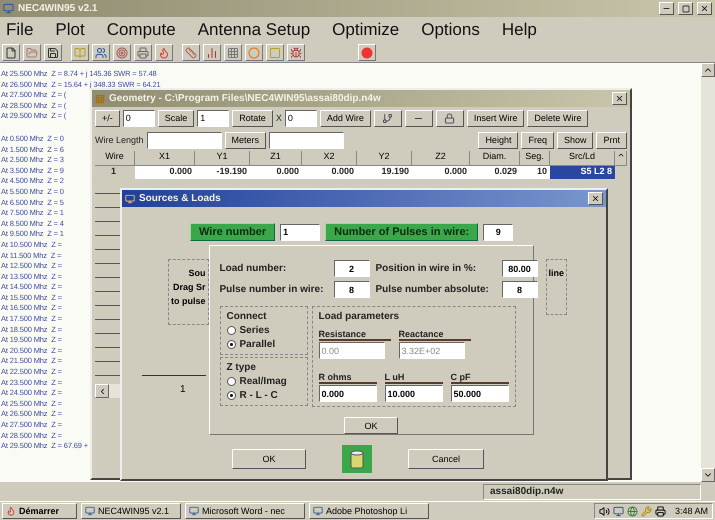 The height and width of the screenshot is (520, 715). I want to click on maximize-button, so click(685, 8).